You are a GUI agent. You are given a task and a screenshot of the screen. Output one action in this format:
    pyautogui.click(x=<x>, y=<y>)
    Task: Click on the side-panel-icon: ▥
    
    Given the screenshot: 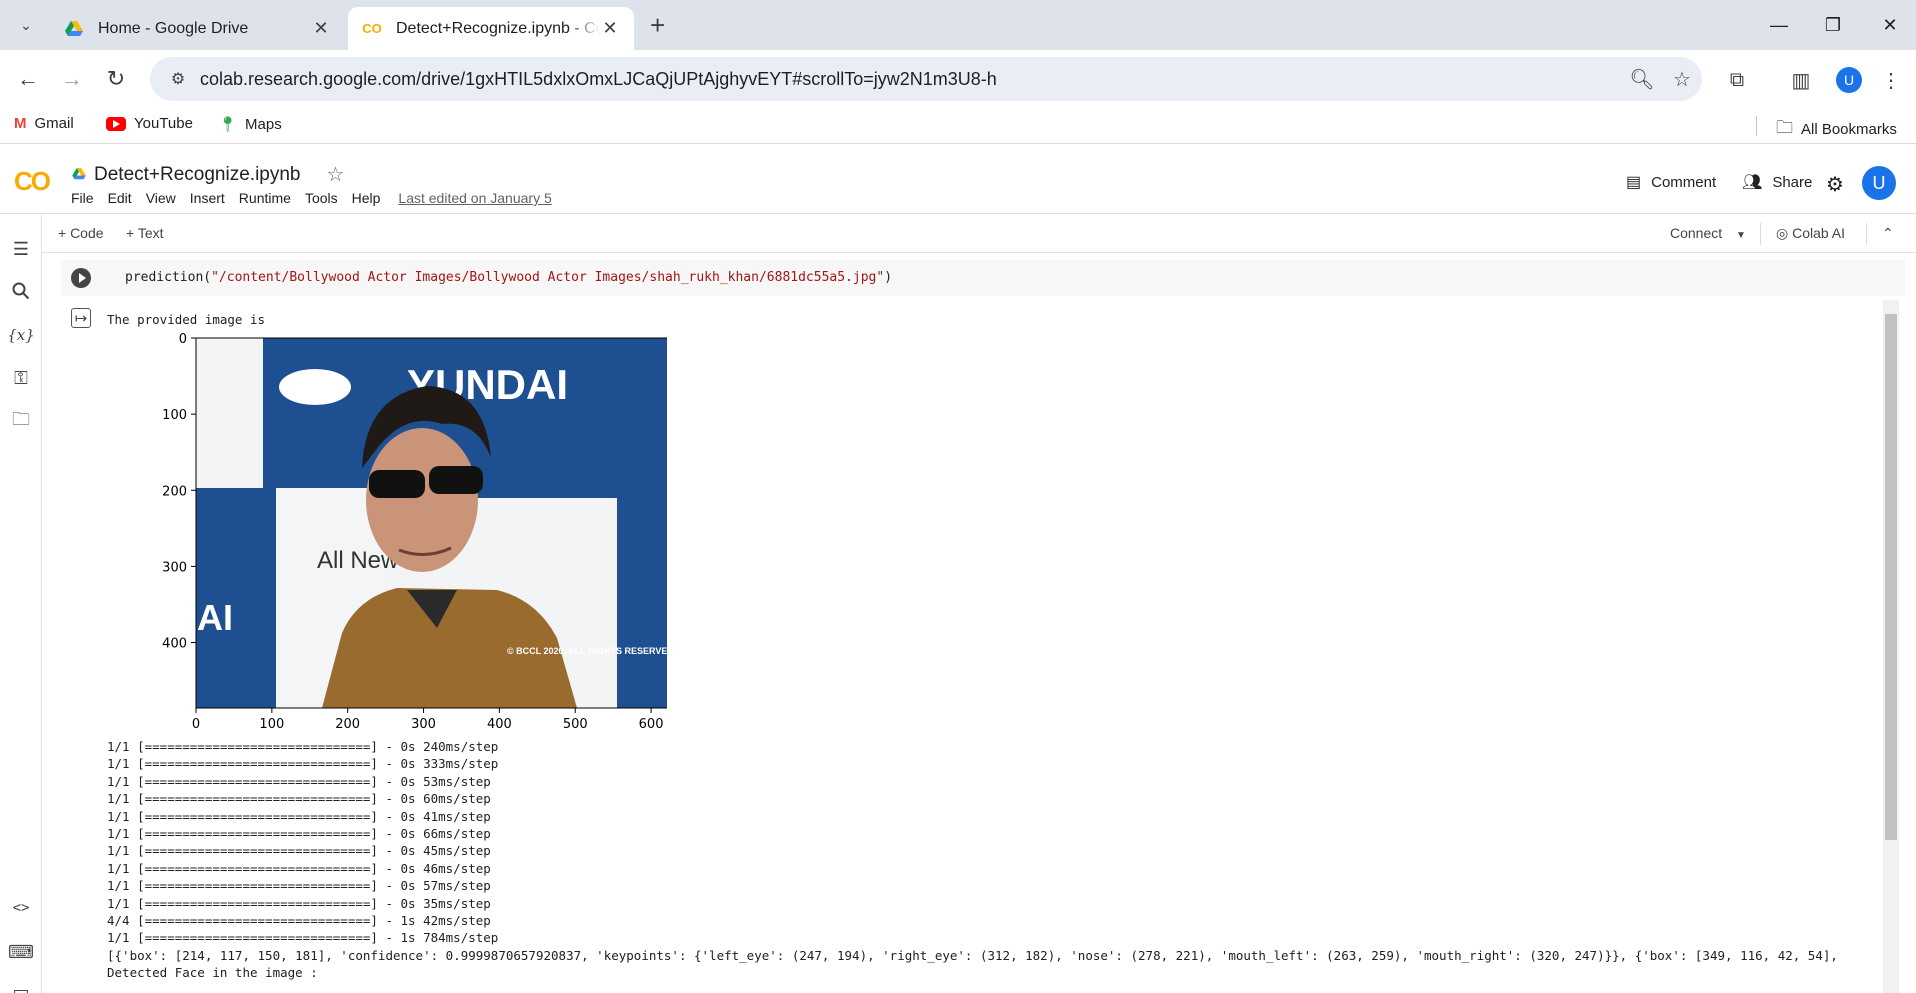 What is the action you would take?
    pyautogui.click(x=1801, y=80)
    